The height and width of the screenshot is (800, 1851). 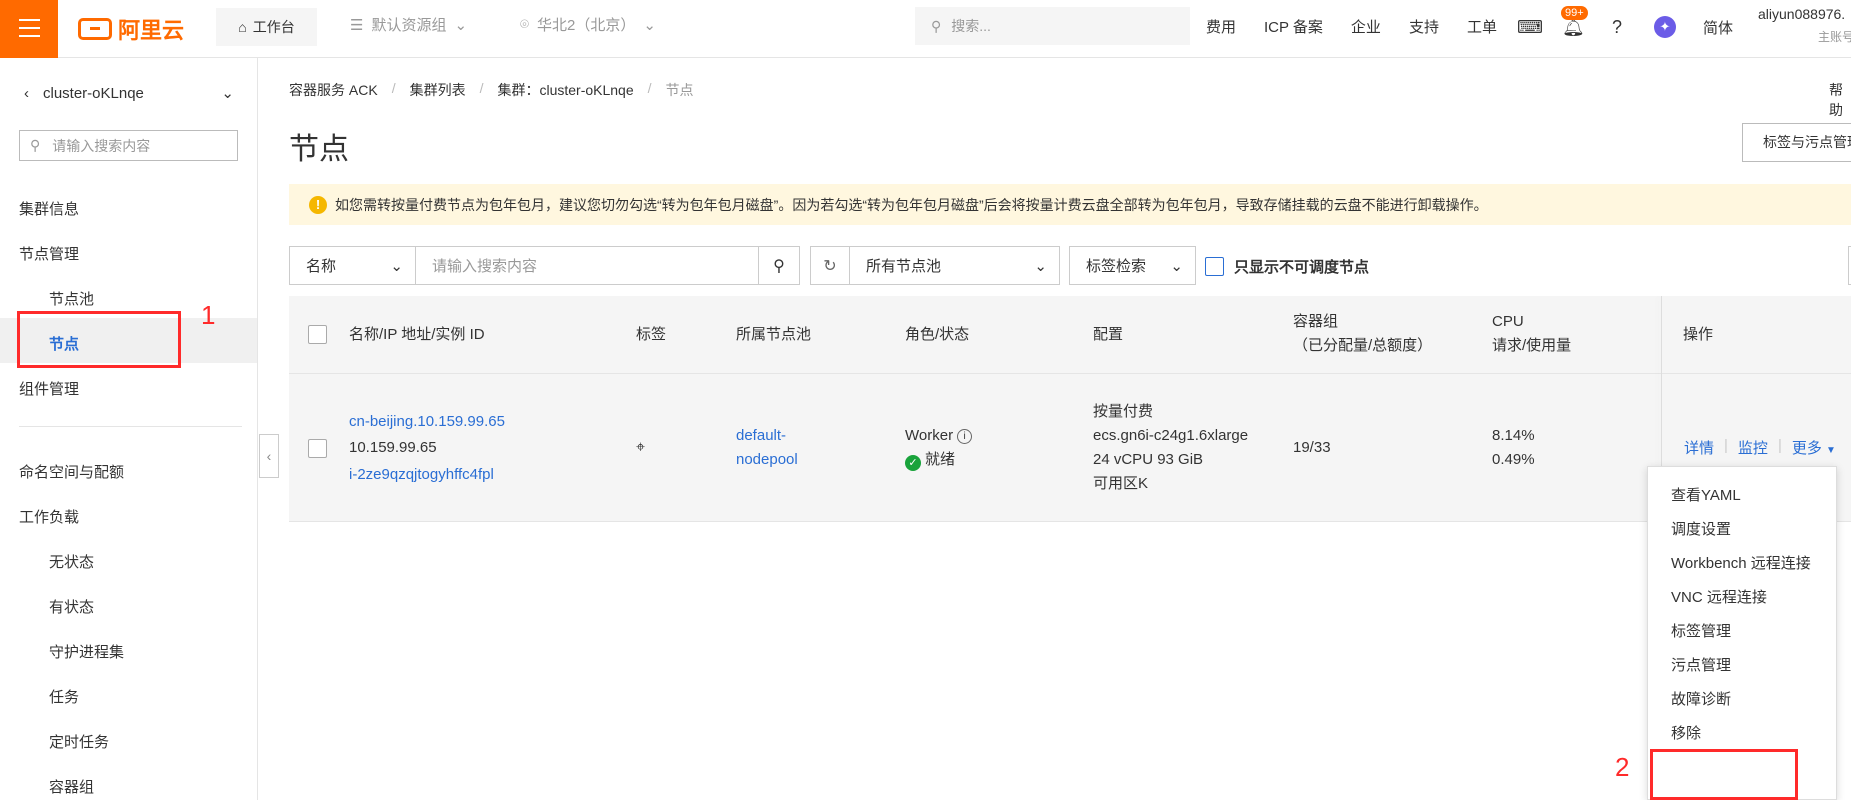 I want to click on breadcrumb-cluster-list: 集群列表, so click(x=438, y=90).